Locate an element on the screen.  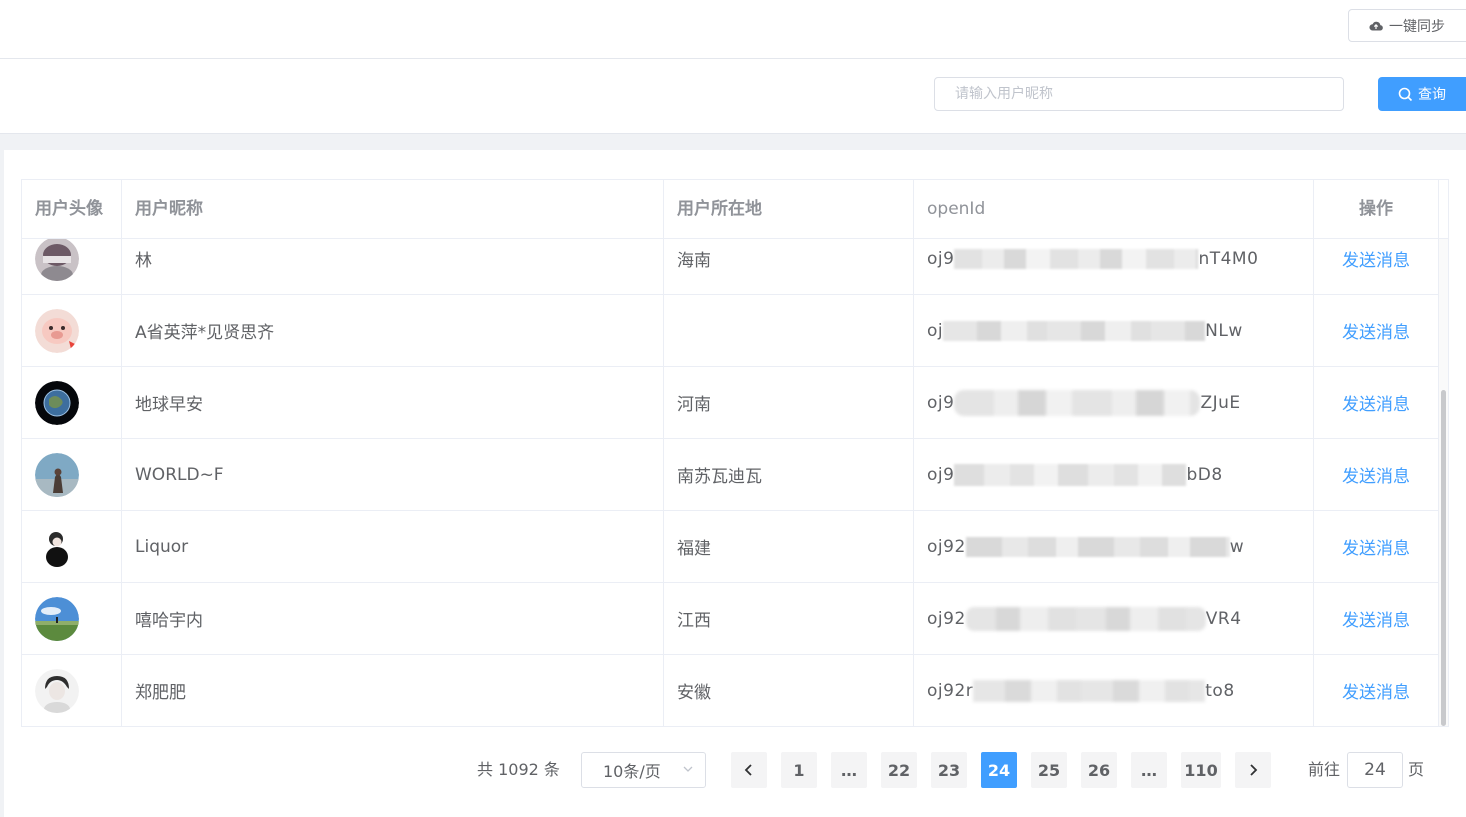
openid-cell: oj92r to8 is located at coordinates (1114, 690).